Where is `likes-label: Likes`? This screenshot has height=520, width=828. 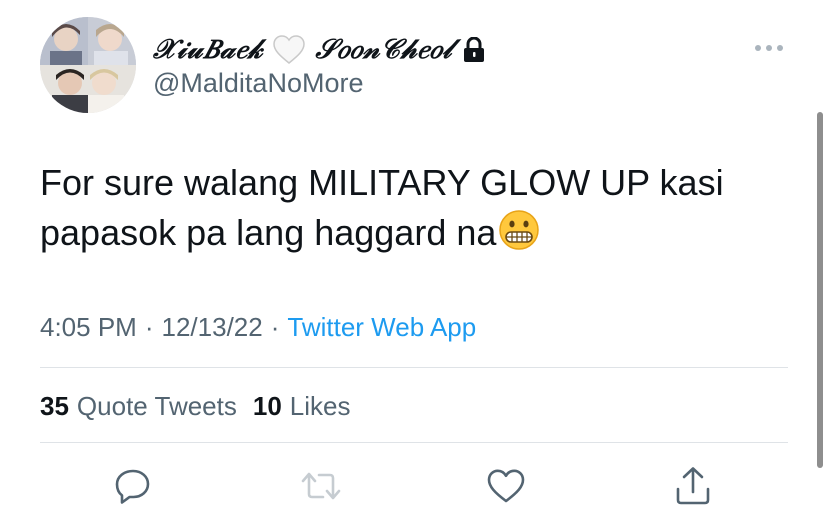 likes-label: Likes is located at coordinates (320, 405).